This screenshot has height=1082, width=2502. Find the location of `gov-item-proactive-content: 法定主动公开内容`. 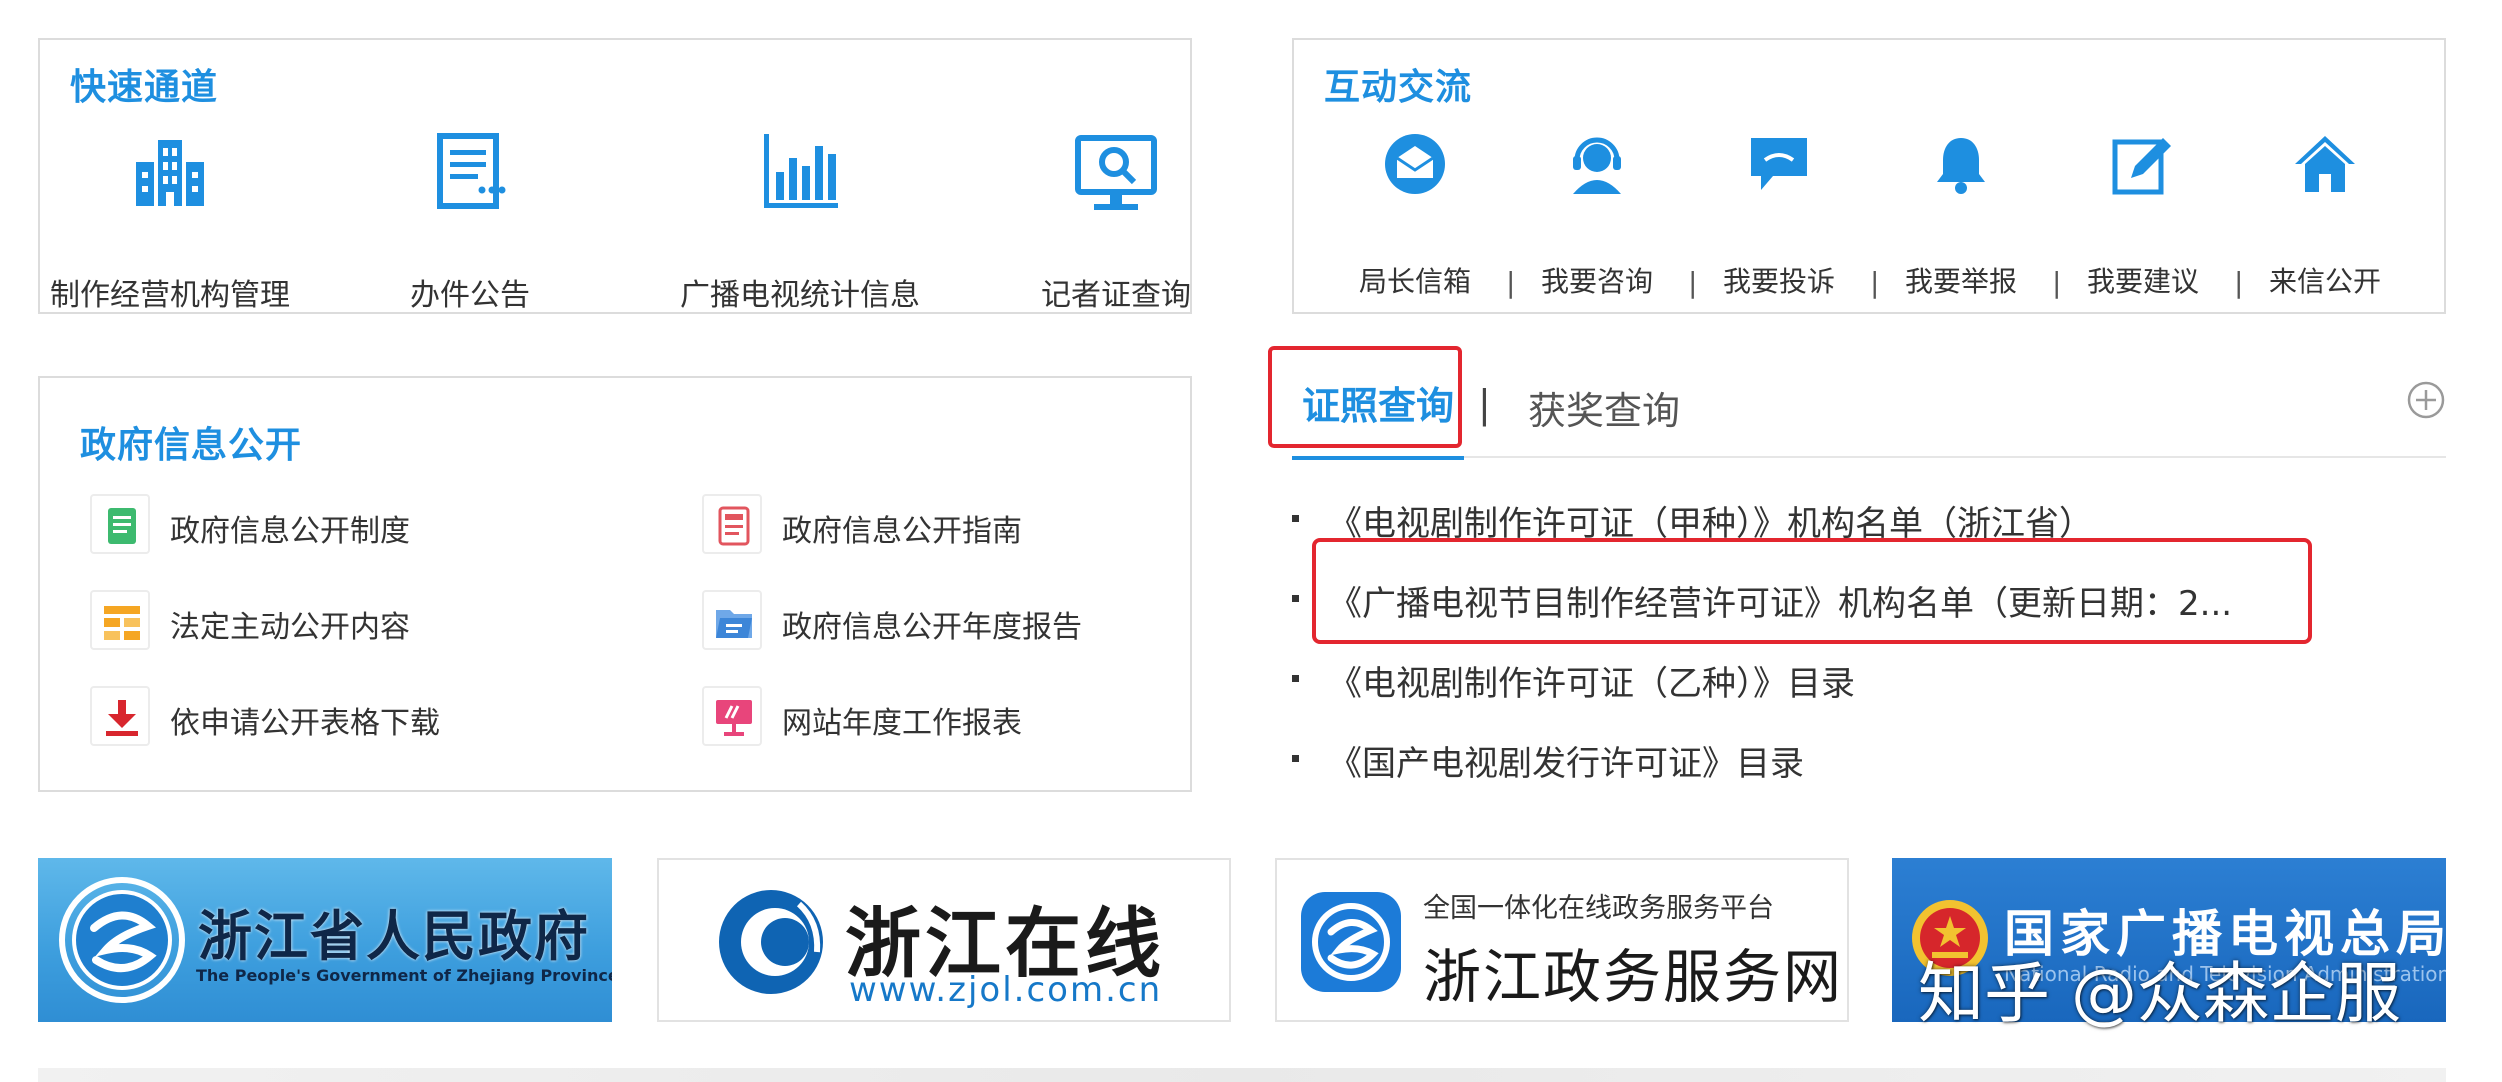

gov-item-proactive-content: 法定主动公开内容 is located at coordinates (350, 622).